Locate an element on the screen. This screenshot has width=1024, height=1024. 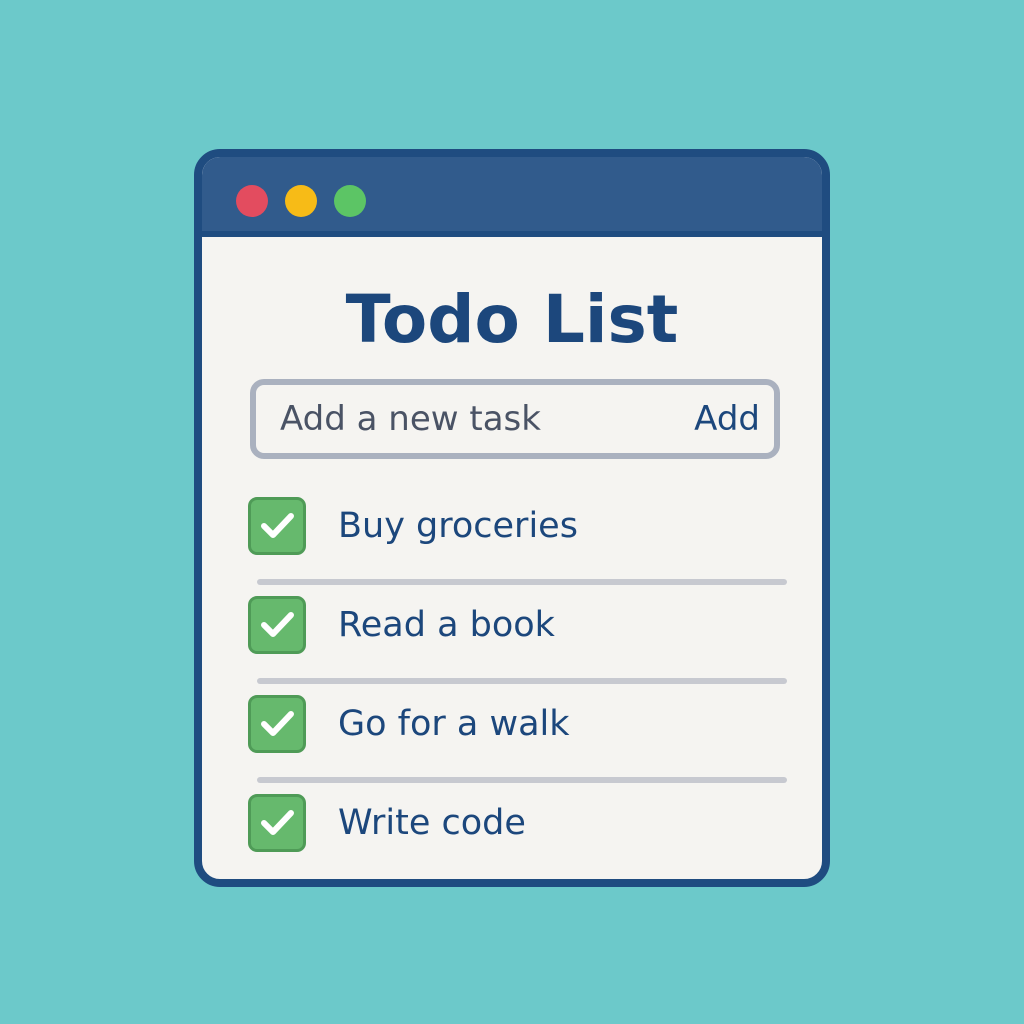
list-item: Go for a walk is located at coordinates (515, 727).